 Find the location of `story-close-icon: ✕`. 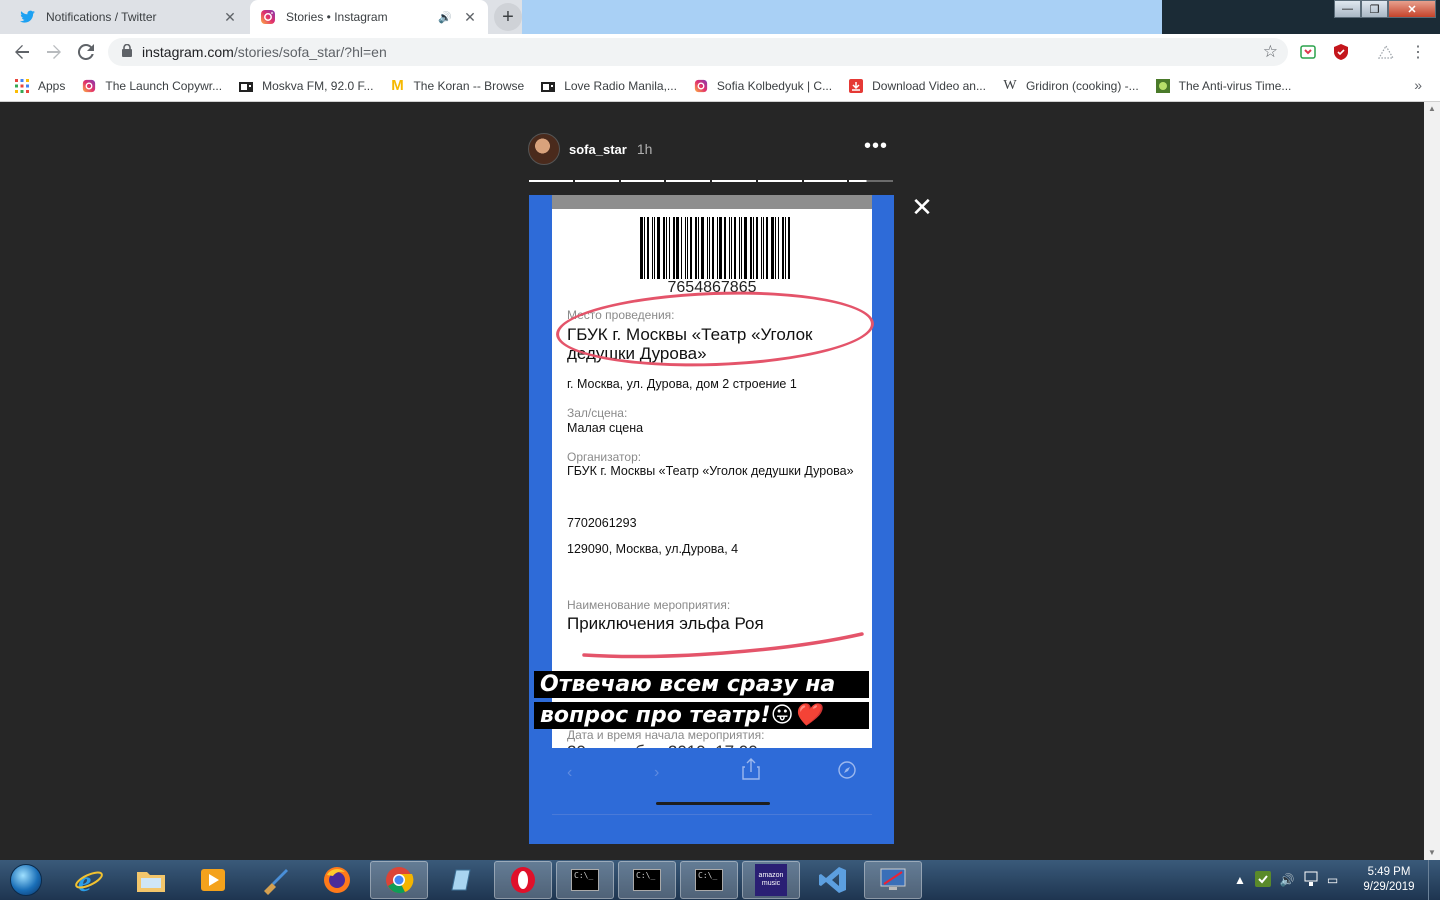

story-close-icon: ✕ is located at coordinates (922, 207).